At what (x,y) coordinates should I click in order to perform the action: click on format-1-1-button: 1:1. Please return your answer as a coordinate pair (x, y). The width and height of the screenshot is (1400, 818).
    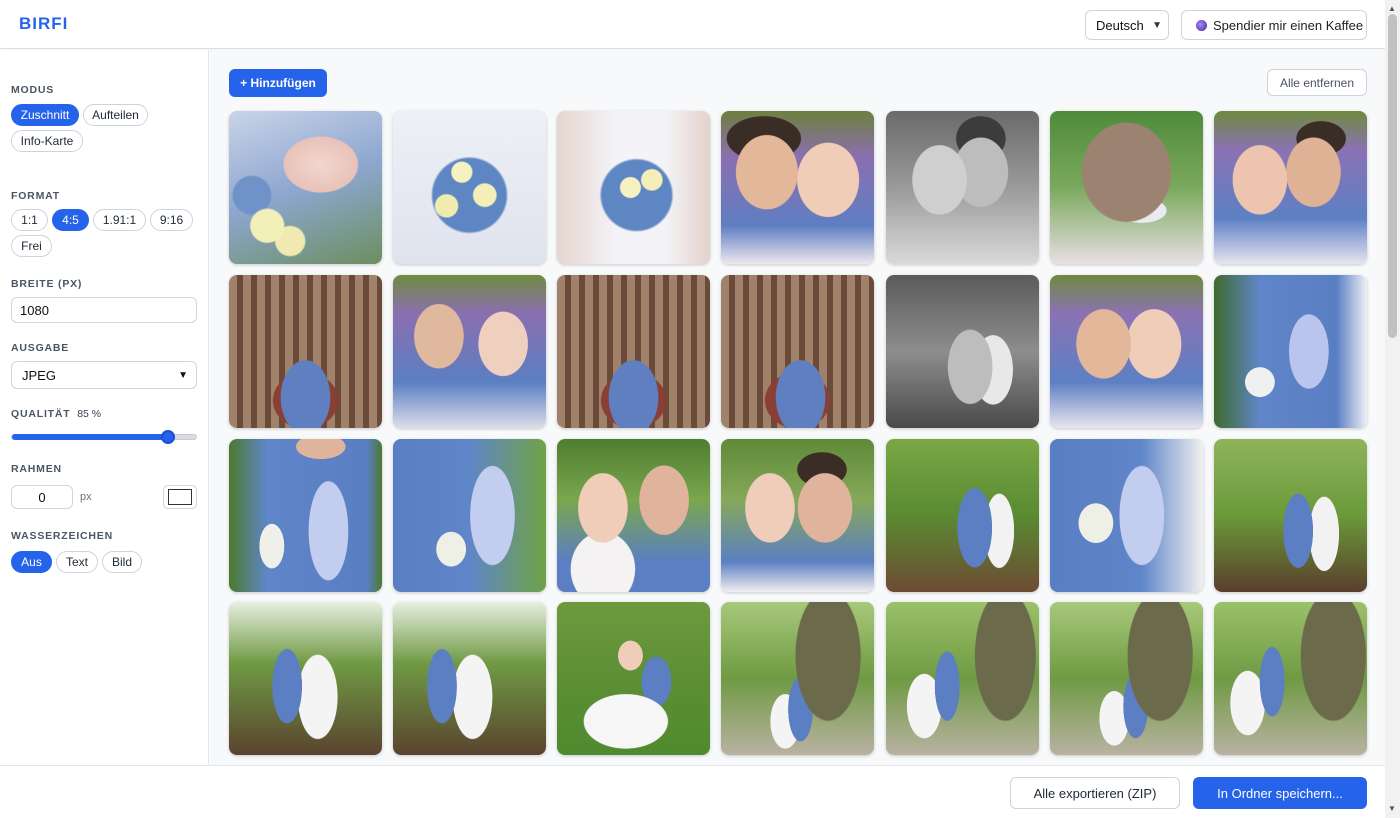
    Looking at the image, I should click on (29, 220).